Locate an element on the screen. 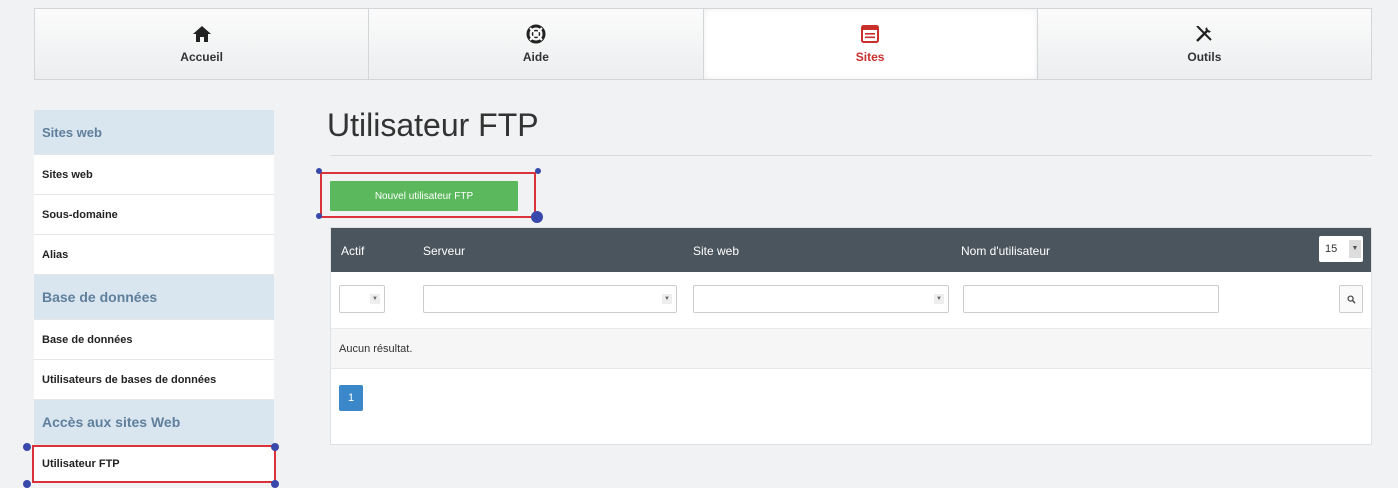 The image size is (1398, 488). sidebar-item-sites-web: Sites web is located at coordinates (154, 175).